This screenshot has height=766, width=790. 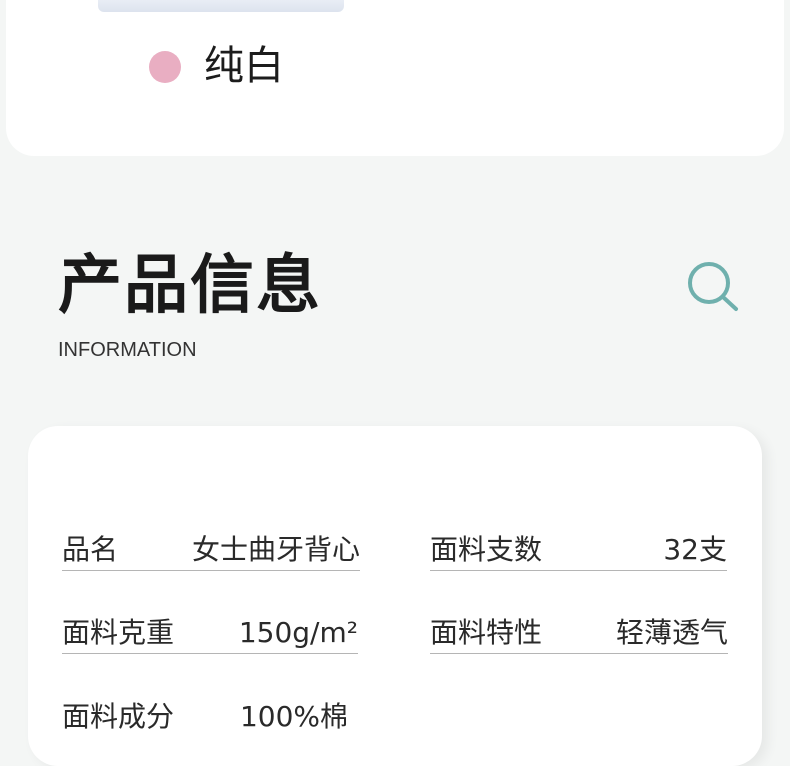 I want to click on spec-value: 32支, so click(x=695, y=549).